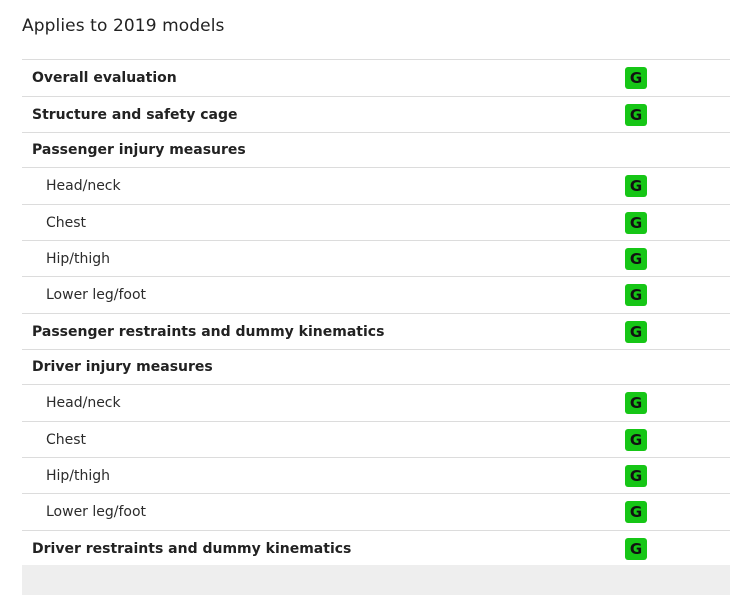  Describe the element at coordinates (376, 476) in the screenshot. I see `table-row-driver-hip-thigh: Hip/thigh G` at that location.